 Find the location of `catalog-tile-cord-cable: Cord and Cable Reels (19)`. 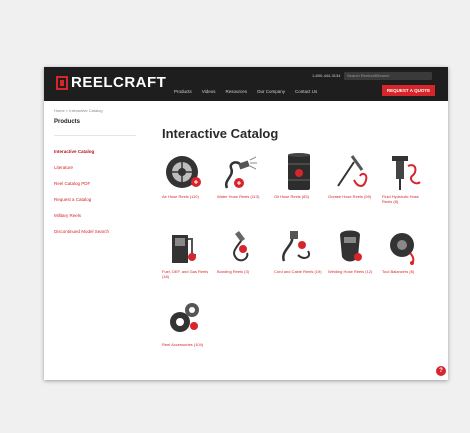

catalog-tile-cord-cable: Cord and Cable Reels (19) is located at coordinates (298, 250).